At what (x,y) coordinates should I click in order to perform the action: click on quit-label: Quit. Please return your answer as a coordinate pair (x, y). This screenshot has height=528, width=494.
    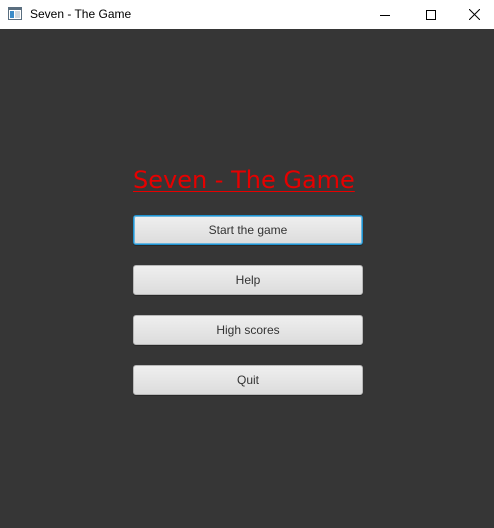
    Looking at the image, I should click on (247, 380).